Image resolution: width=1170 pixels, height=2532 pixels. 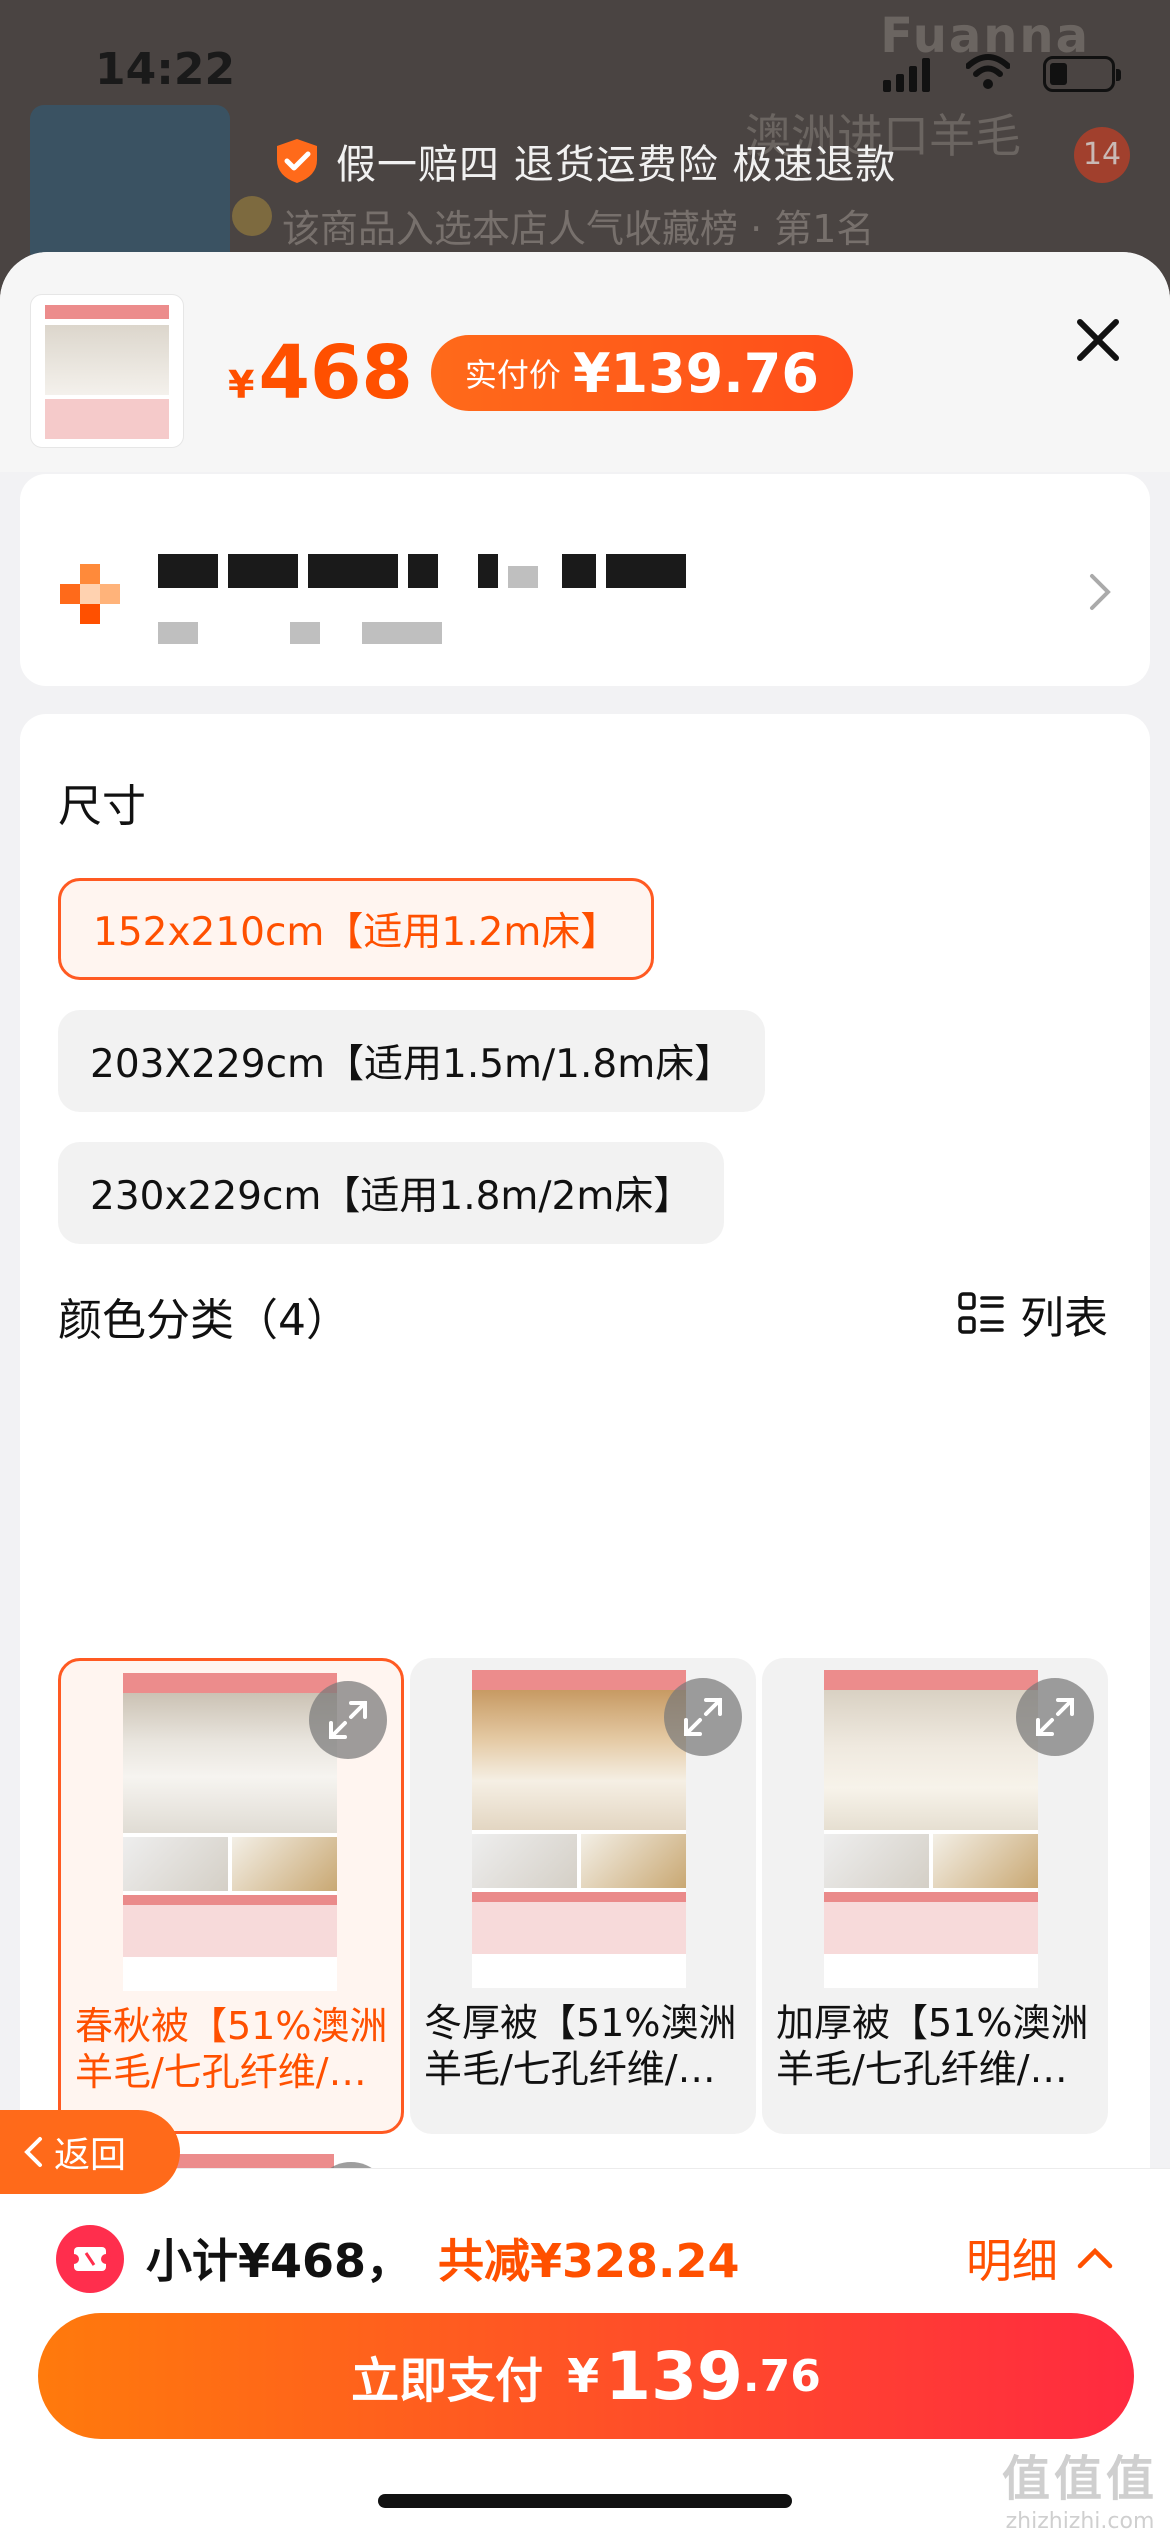 I want to click on paid-price-value: ¥139.76, so click(x=695, y=373).